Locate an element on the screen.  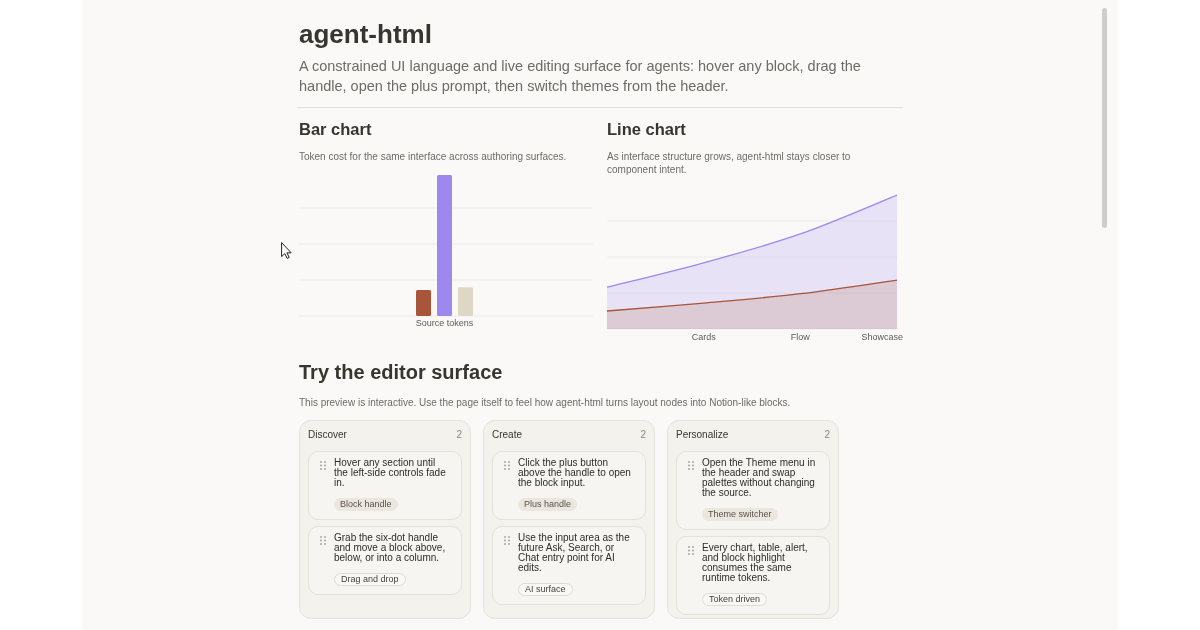
page-title: agent-html is located at coordinates (366, 34).